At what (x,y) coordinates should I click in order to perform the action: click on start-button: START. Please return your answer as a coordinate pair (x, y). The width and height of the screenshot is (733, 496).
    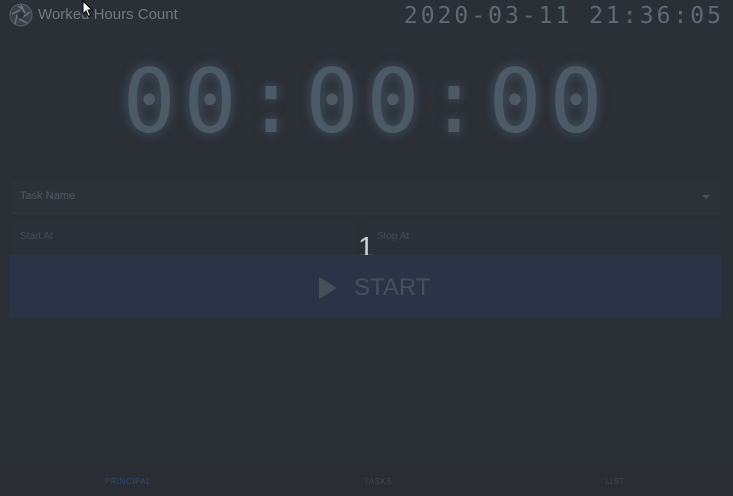
    Looking at the image, I should click on (365, 286).